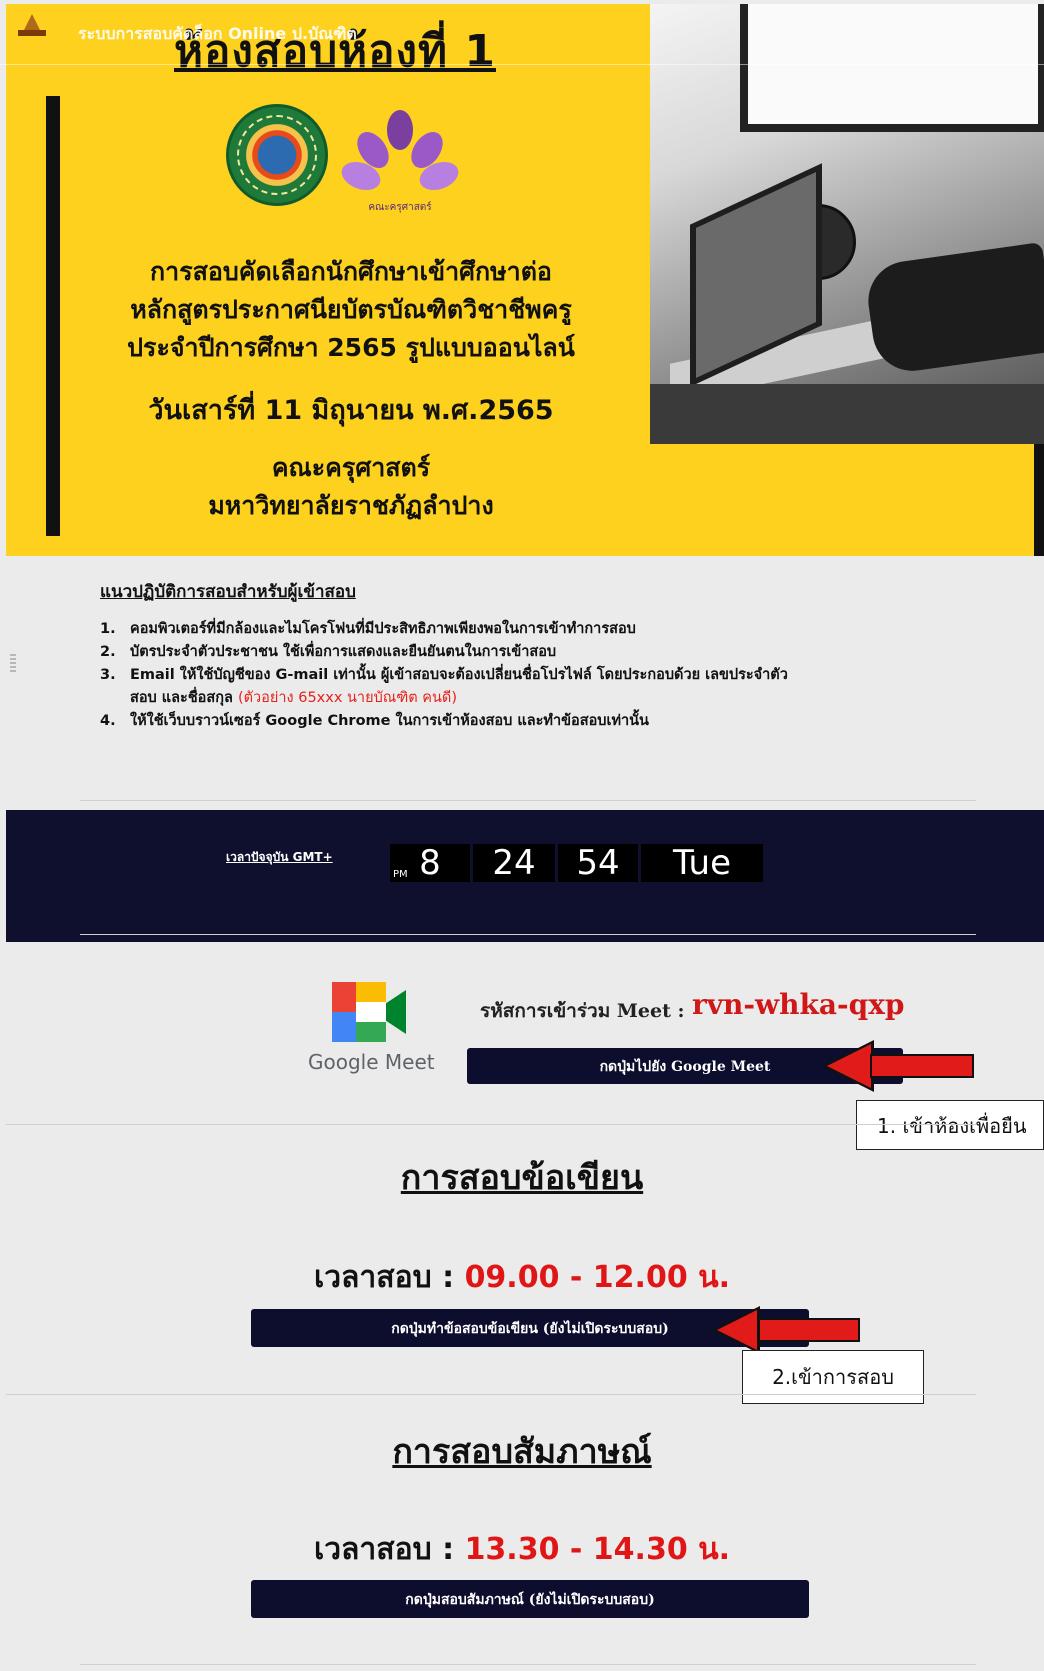 The height and width of the screenshot is (1671, 1044). What do you see at coordinates (217, 34) in the screenshot?
I see `site-title-link: ระบบการสอบคัดล็อก Online ป.บัณฑิต` at bounding box center [217, 34].